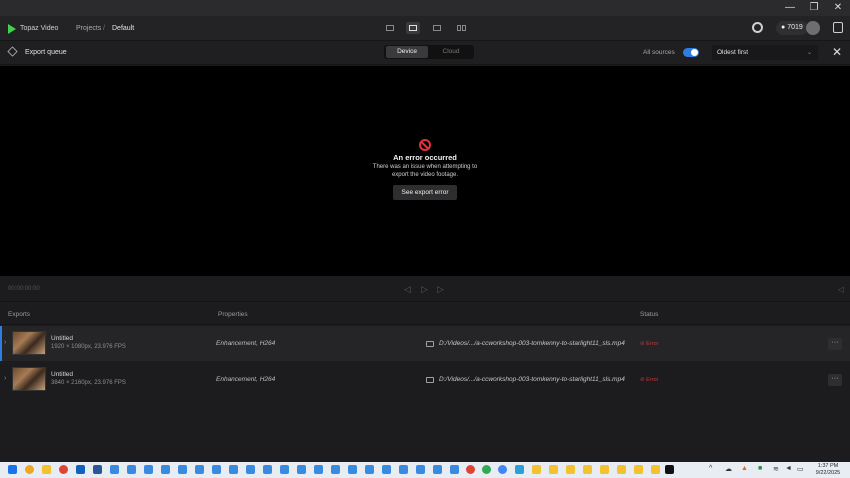  Describe the element at coordinates (669, 469) in the screenshot. I see `topaz-taskbar-icon` at that location.